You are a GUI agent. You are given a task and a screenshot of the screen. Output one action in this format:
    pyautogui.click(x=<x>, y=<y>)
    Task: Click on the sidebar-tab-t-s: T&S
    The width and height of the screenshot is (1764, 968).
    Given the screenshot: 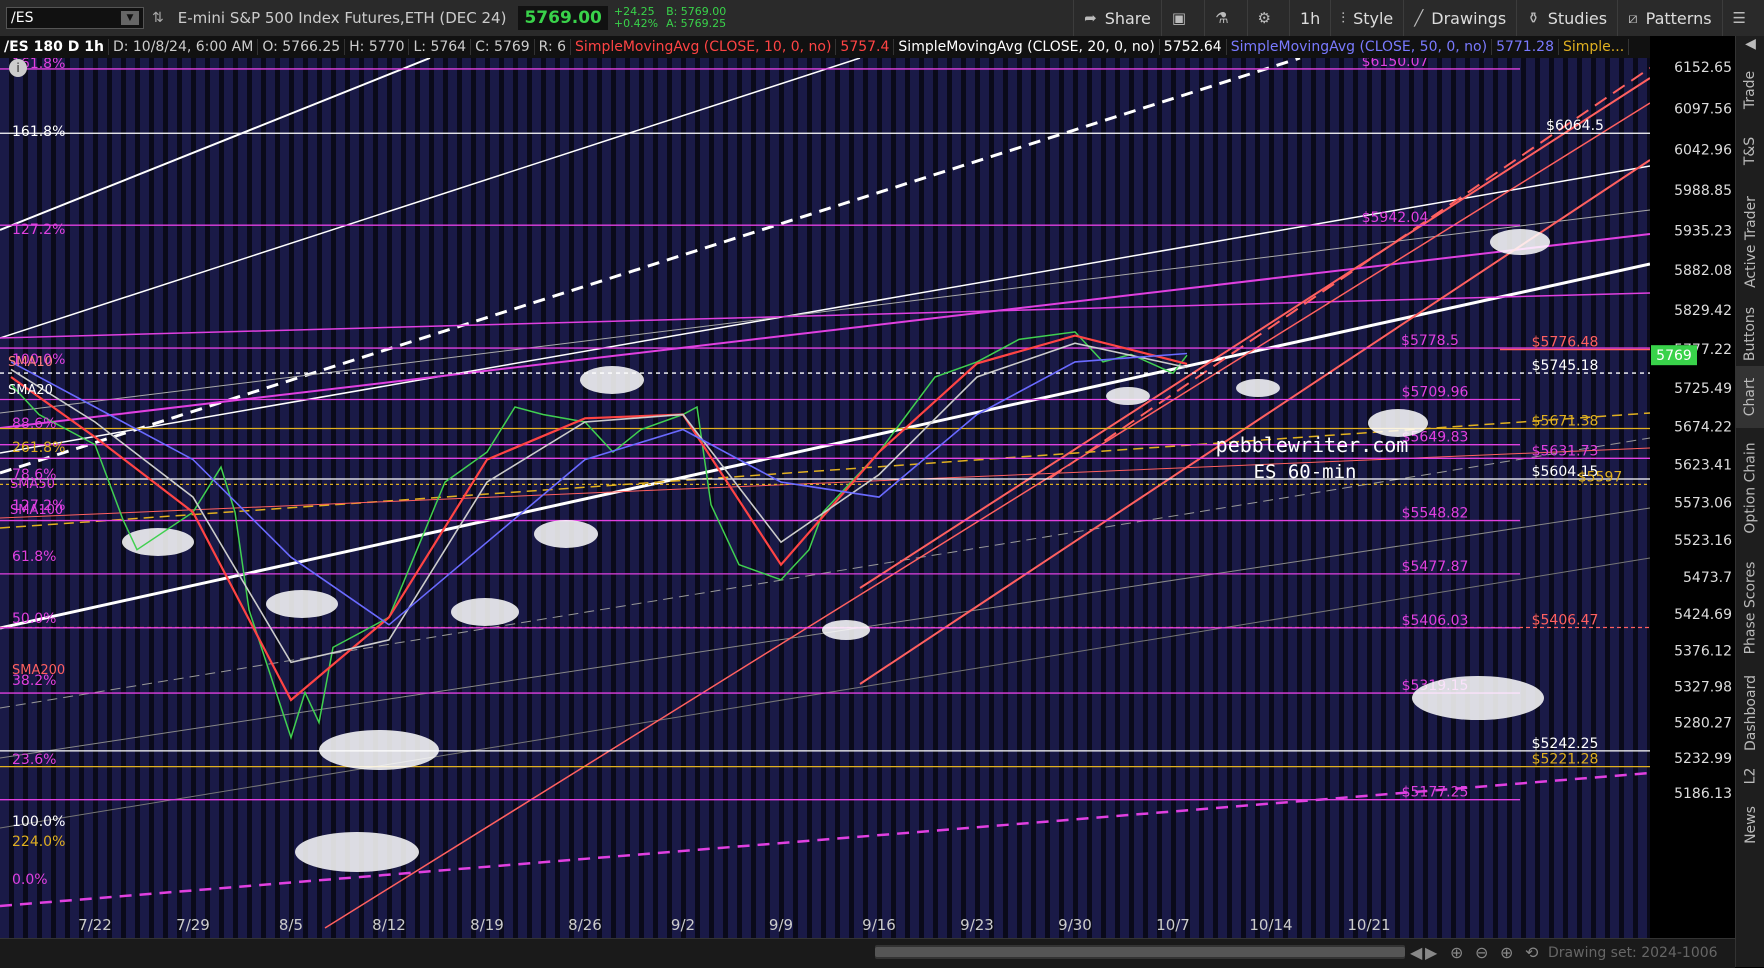 What is the action you would take?
    pyautogui.click(x=1750, y=151)
    